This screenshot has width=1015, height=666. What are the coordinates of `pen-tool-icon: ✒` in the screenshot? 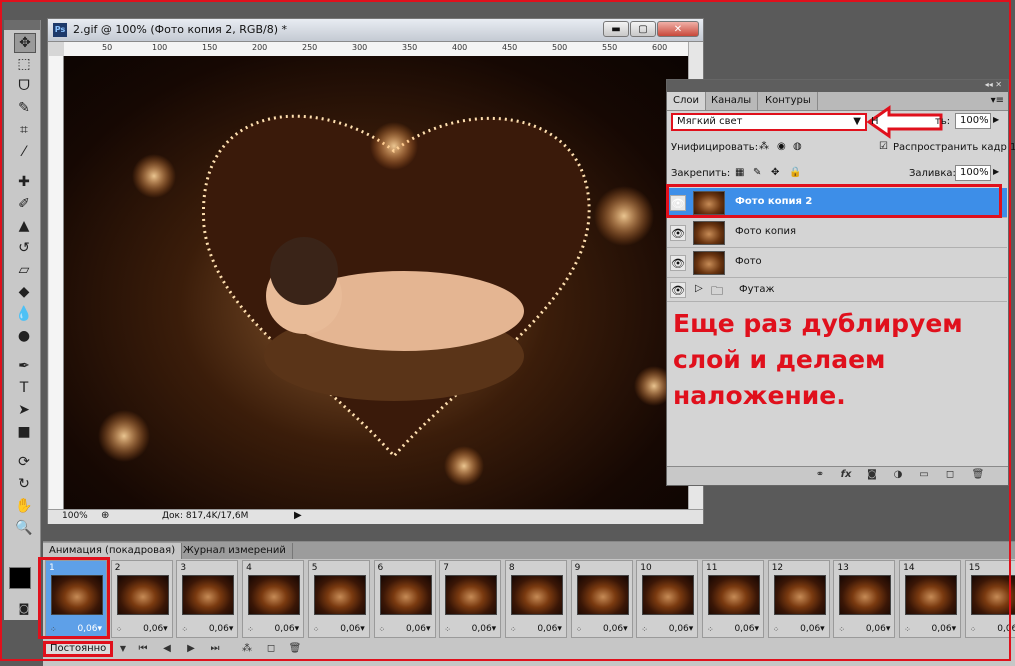 It's located at (24, 366).